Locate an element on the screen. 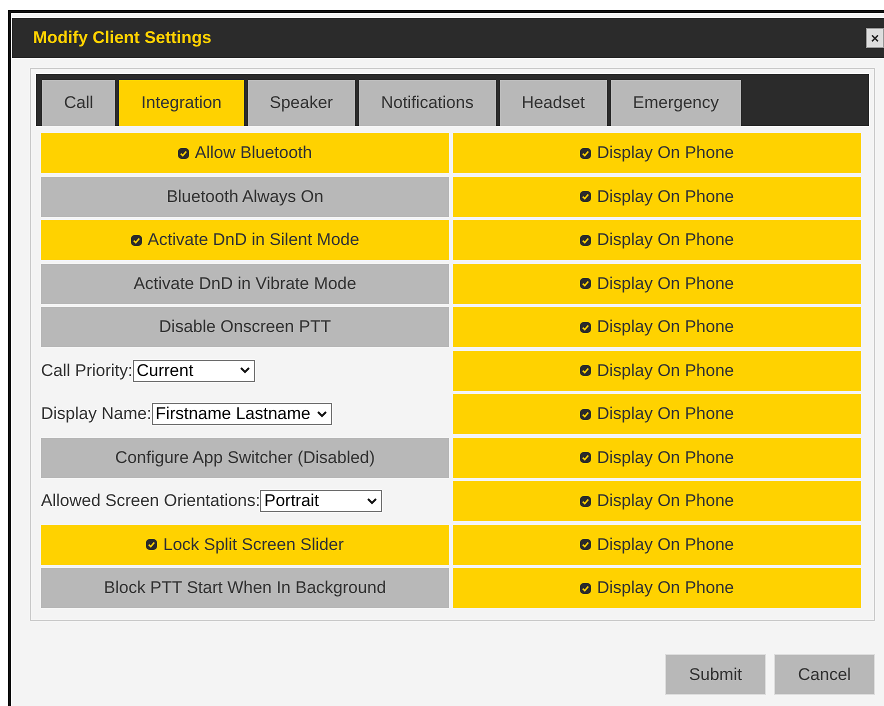 The image size is (884, 706). tab: Call is located at coordinates (79, 103).